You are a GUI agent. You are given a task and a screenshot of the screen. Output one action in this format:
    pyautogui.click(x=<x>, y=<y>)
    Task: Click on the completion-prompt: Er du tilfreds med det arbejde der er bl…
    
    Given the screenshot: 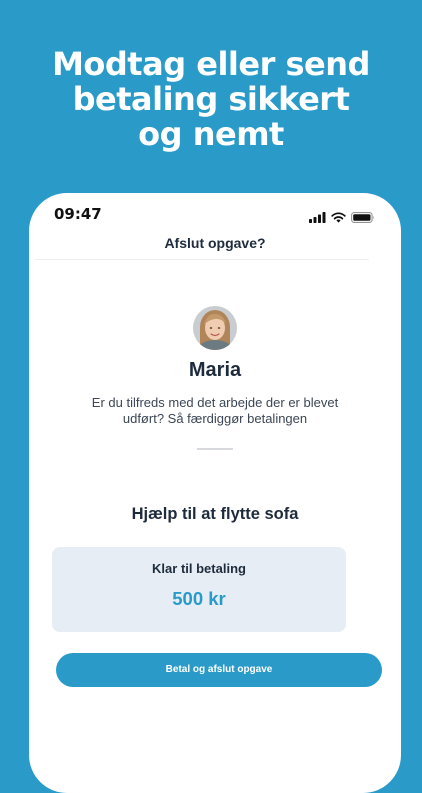 What is the action you would take?
    pyautogui.click(x=215, y=410)
    